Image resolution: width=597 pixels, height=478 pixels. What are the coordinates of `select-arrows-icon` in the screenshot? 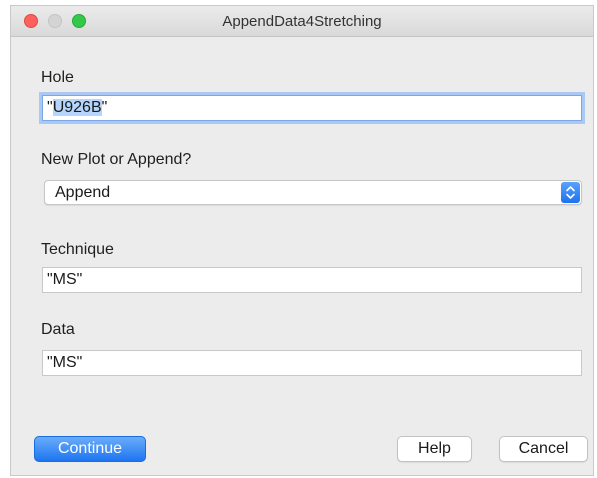 It's located at (570, 192).